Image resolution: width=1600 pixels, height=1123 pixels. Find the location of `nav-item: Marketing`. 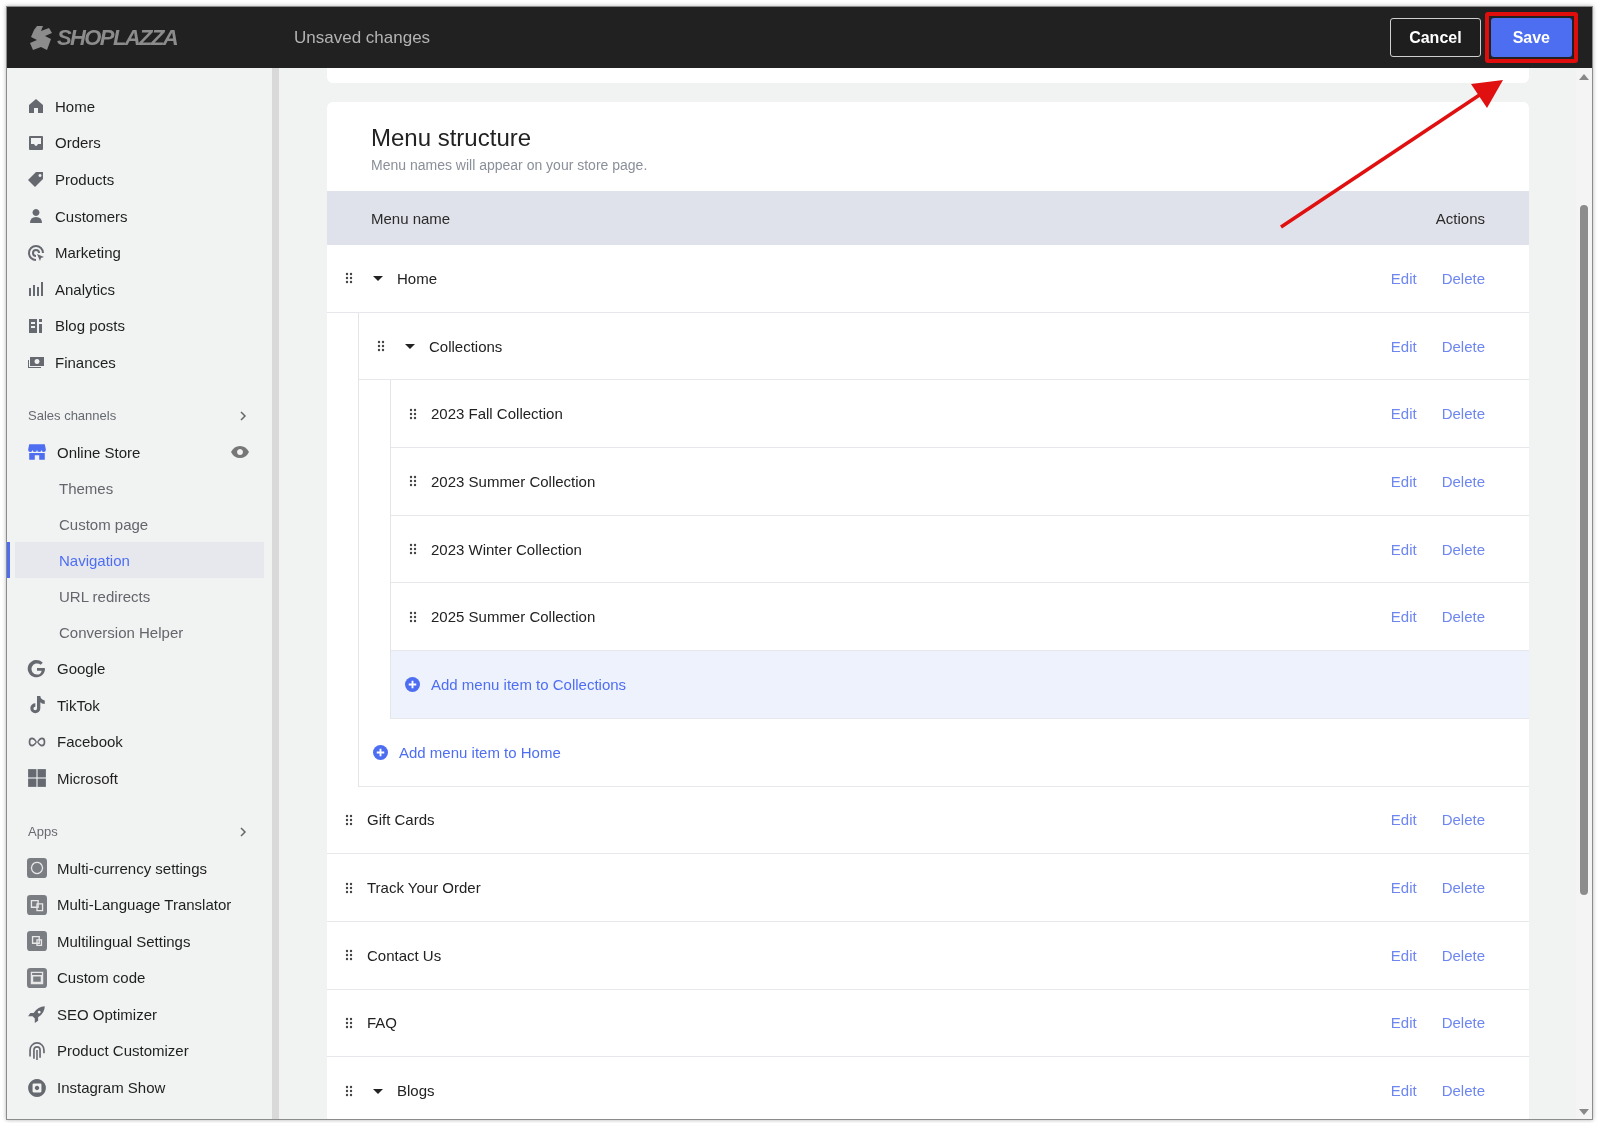

nav-item: Marketing is located at coordinates (139, 252).